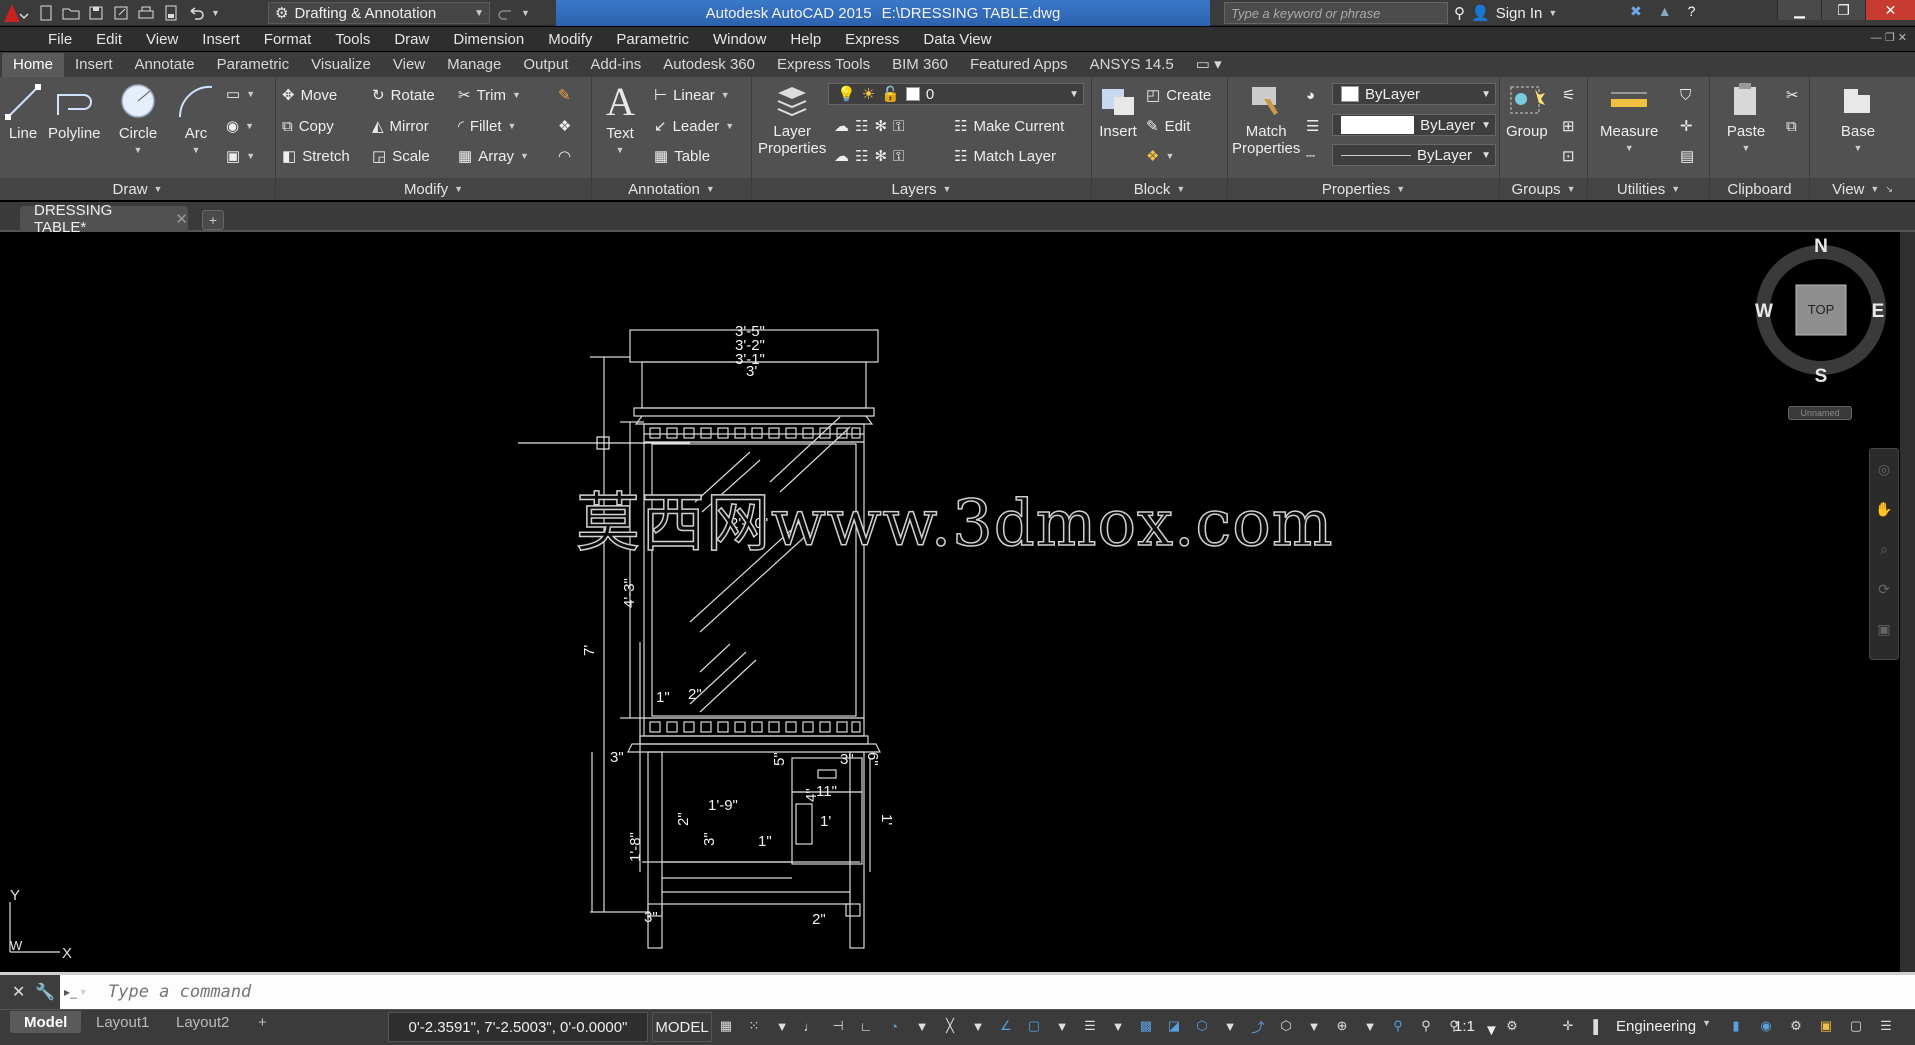  Describe the element at coordinates (861, 126) in the screenshot. I see `layer-isolate-icon: ☷` at that location.